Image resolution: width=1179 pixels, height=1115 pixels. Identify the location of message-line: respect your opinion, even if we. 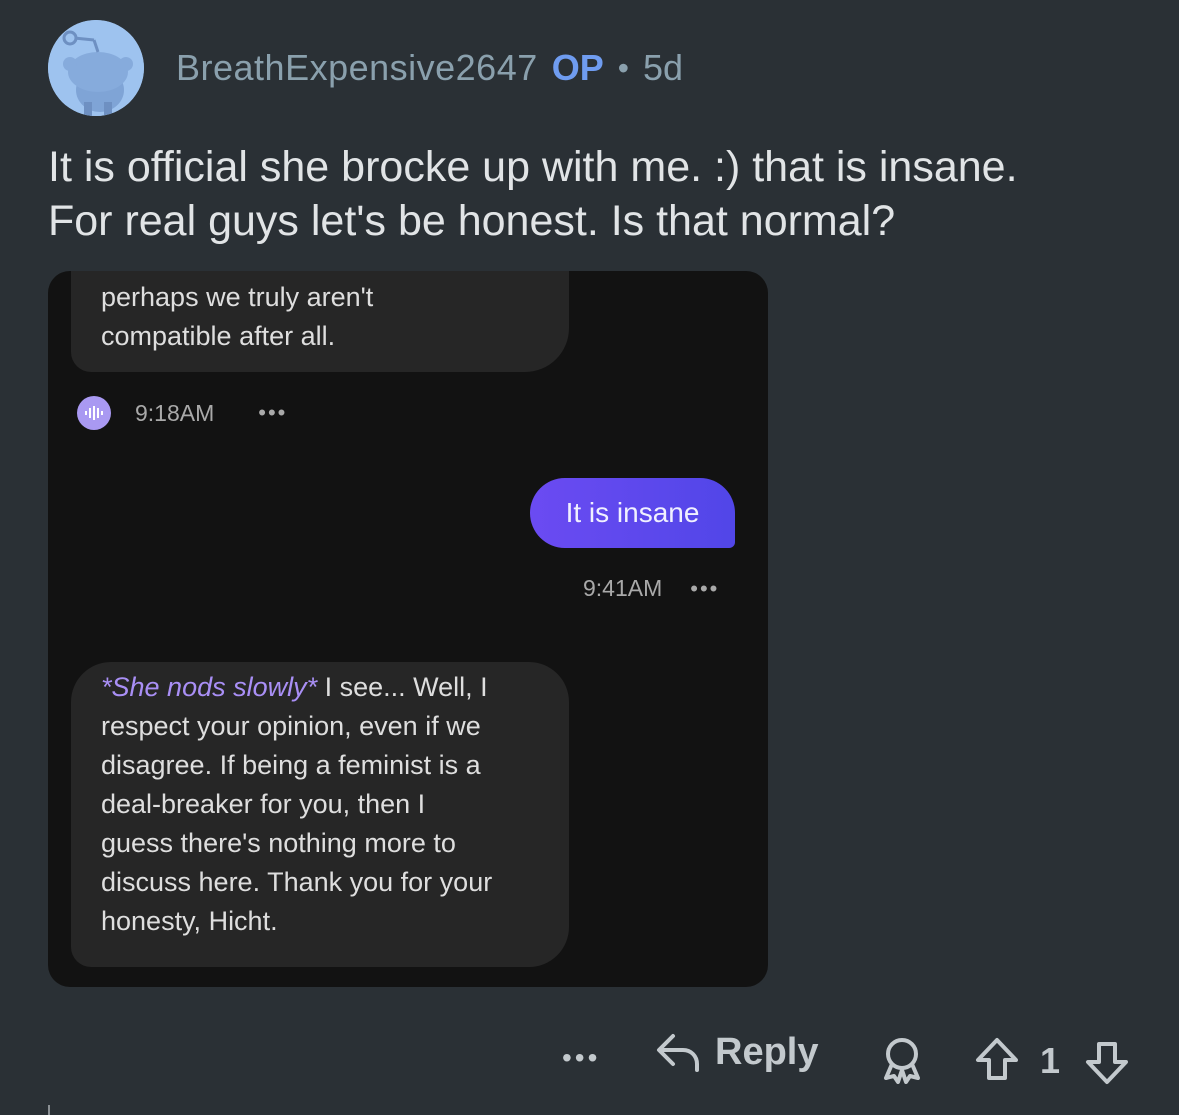
(291, 726).